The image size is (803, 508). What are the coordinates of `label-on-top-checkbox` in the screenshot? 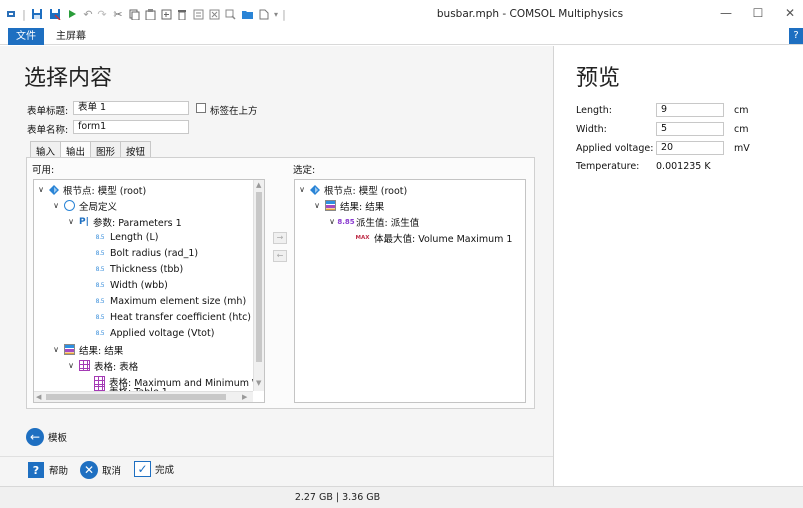 It's located at (201, 108).